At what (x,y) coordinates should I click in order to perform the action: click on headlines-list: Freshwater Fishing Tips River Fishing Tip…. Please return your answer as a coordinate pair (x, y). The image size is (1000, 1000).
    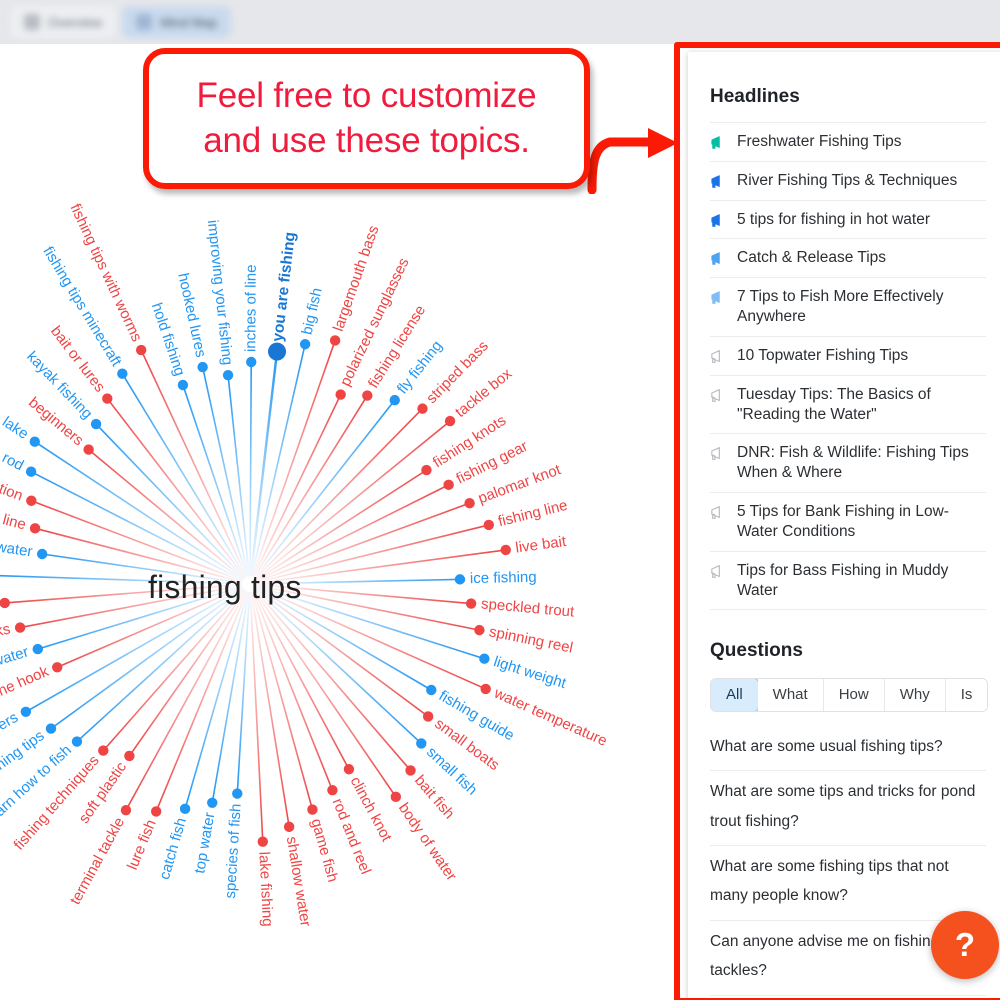
    Looking at the image, I should click on (848, 366).